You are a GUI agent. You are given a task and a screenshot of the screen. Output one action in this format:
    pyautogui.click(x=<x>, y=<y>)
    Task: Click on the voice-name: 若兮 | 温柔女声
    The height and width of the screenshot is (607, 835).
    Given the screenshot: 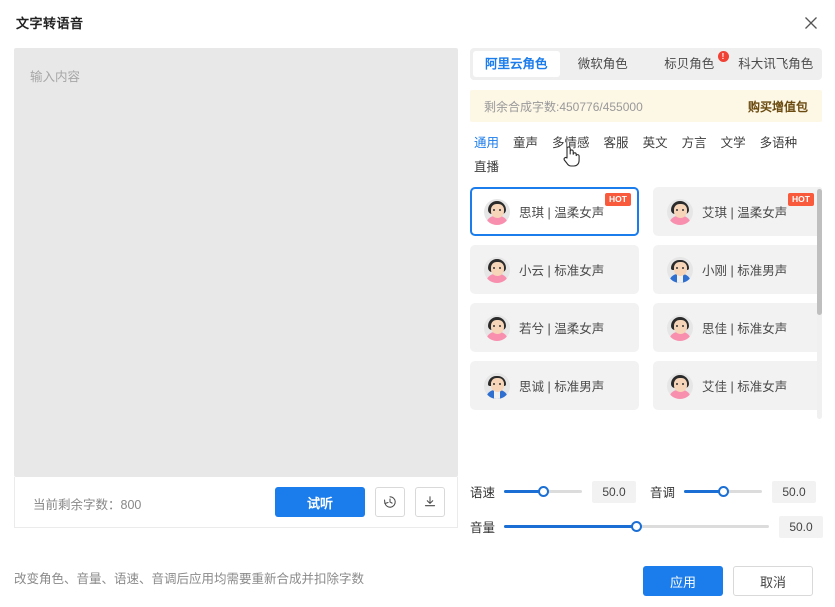 What is the action you would take?
    pyautogui.click(x=562, y=329)
    